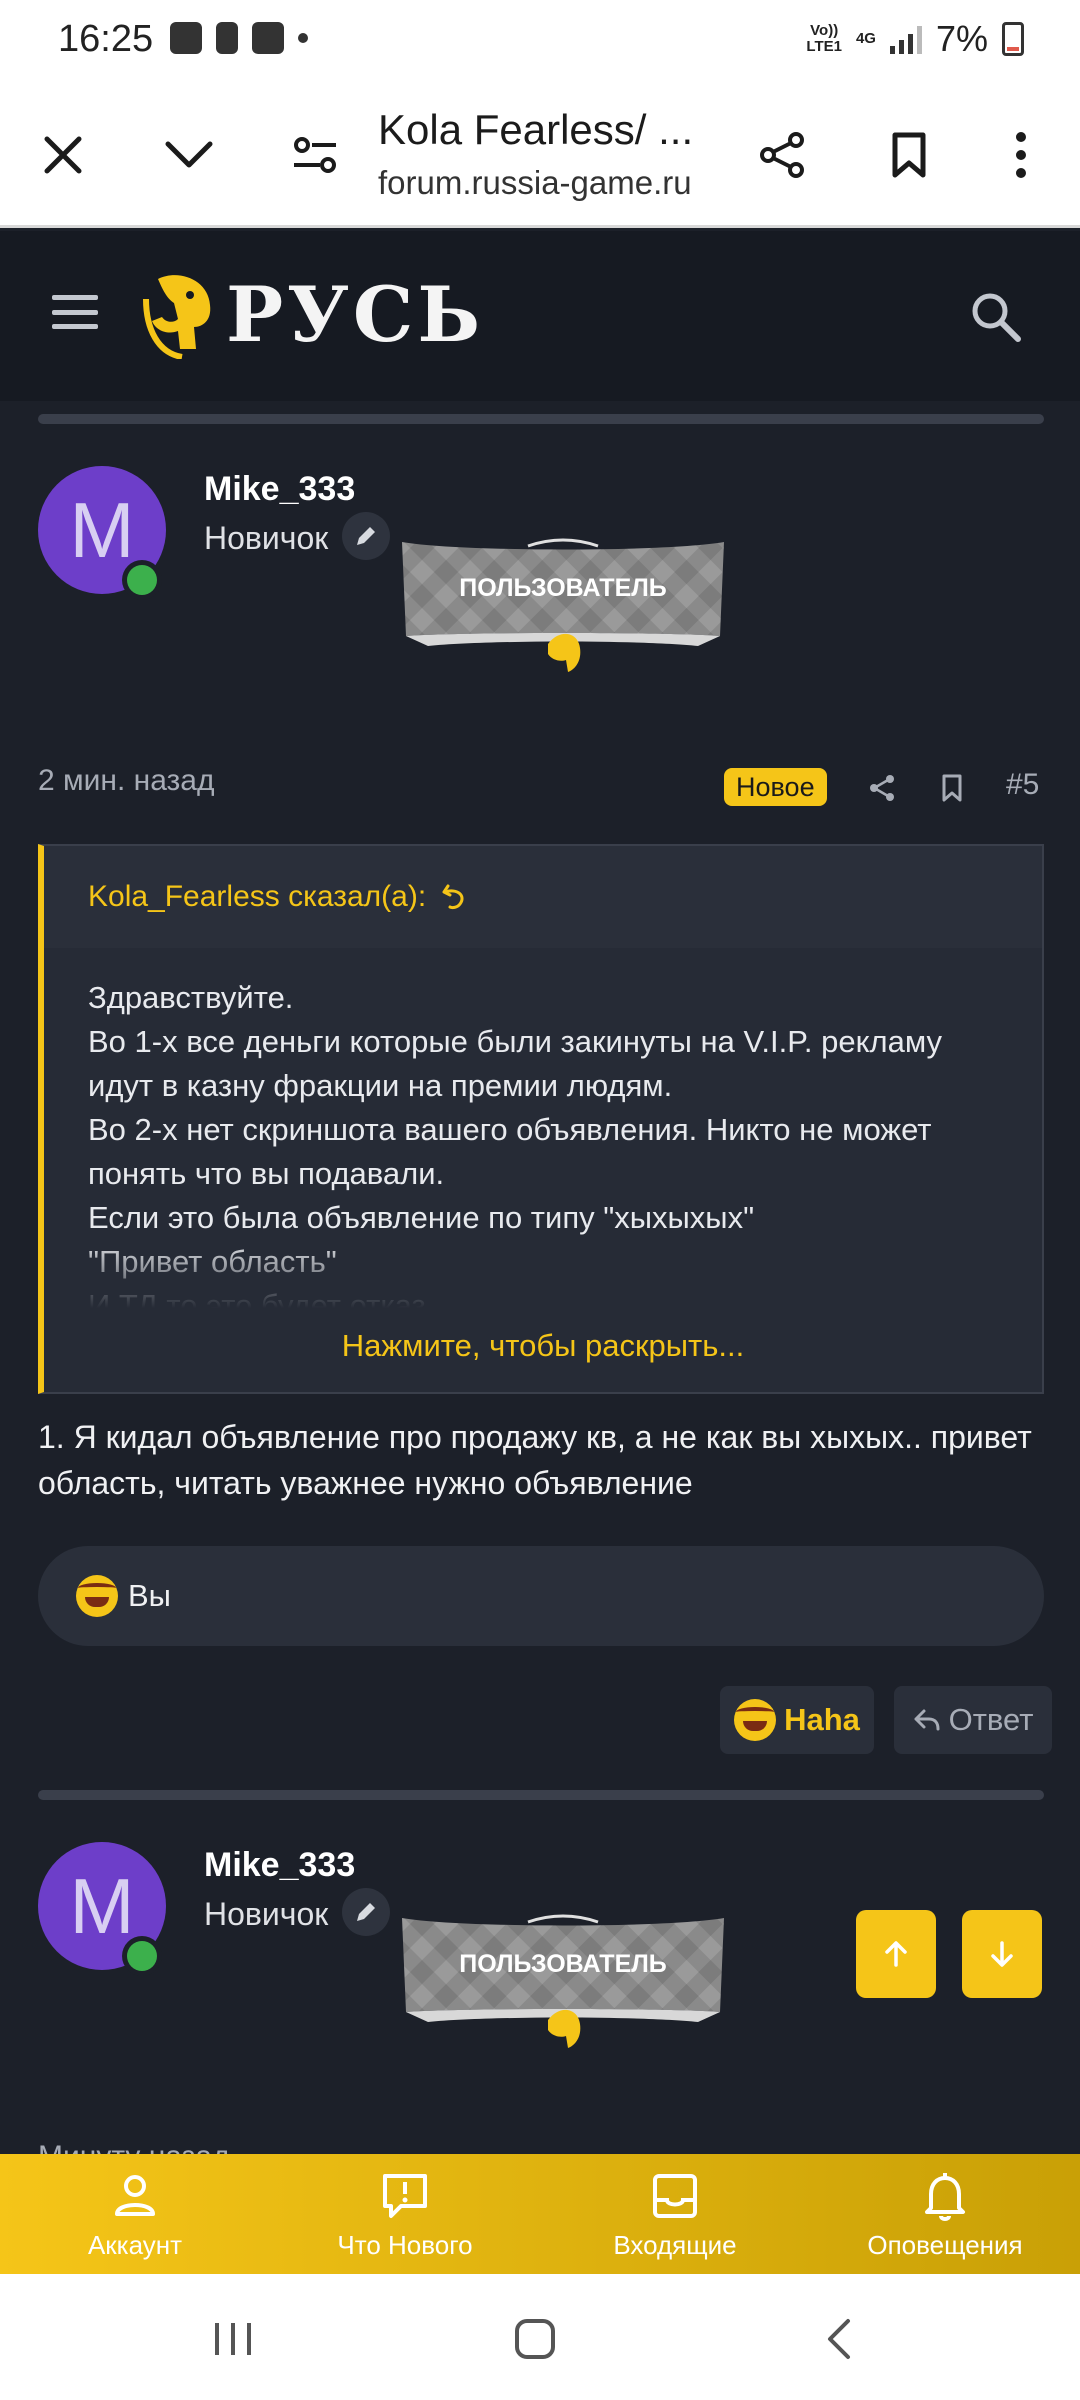 This screenshot has height=2400, width=1080. I want to click on bottom-nav: Аккаунт Что Нового Входящие Оповещения, so click(540, 2214).